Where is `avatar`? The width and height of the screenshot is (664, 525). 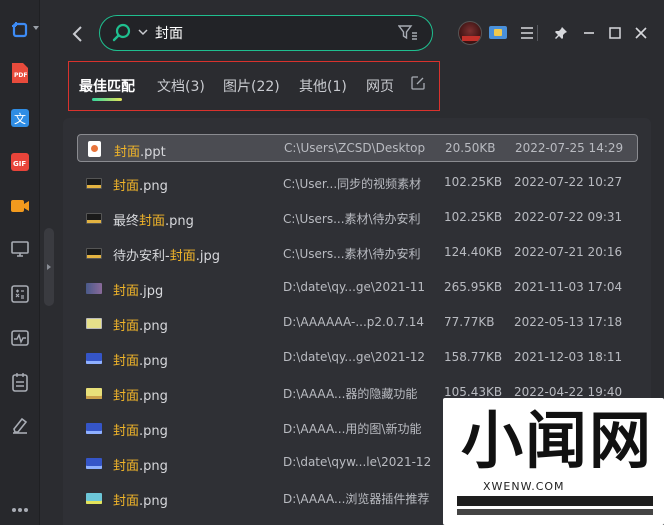
avatar is located at coordinates (470, 33).